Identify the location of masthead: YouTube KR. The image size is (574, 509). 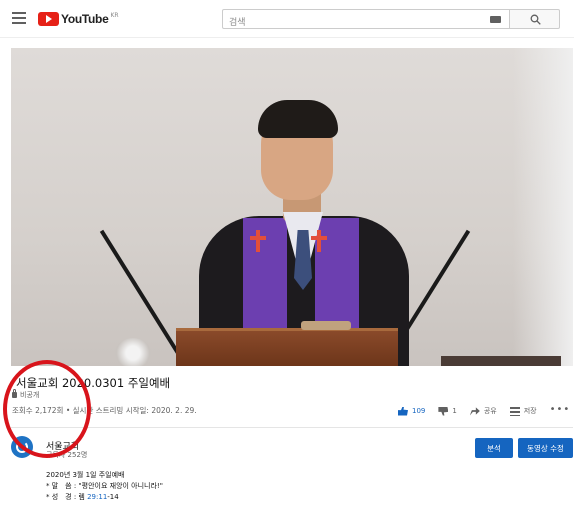
(287, 19).